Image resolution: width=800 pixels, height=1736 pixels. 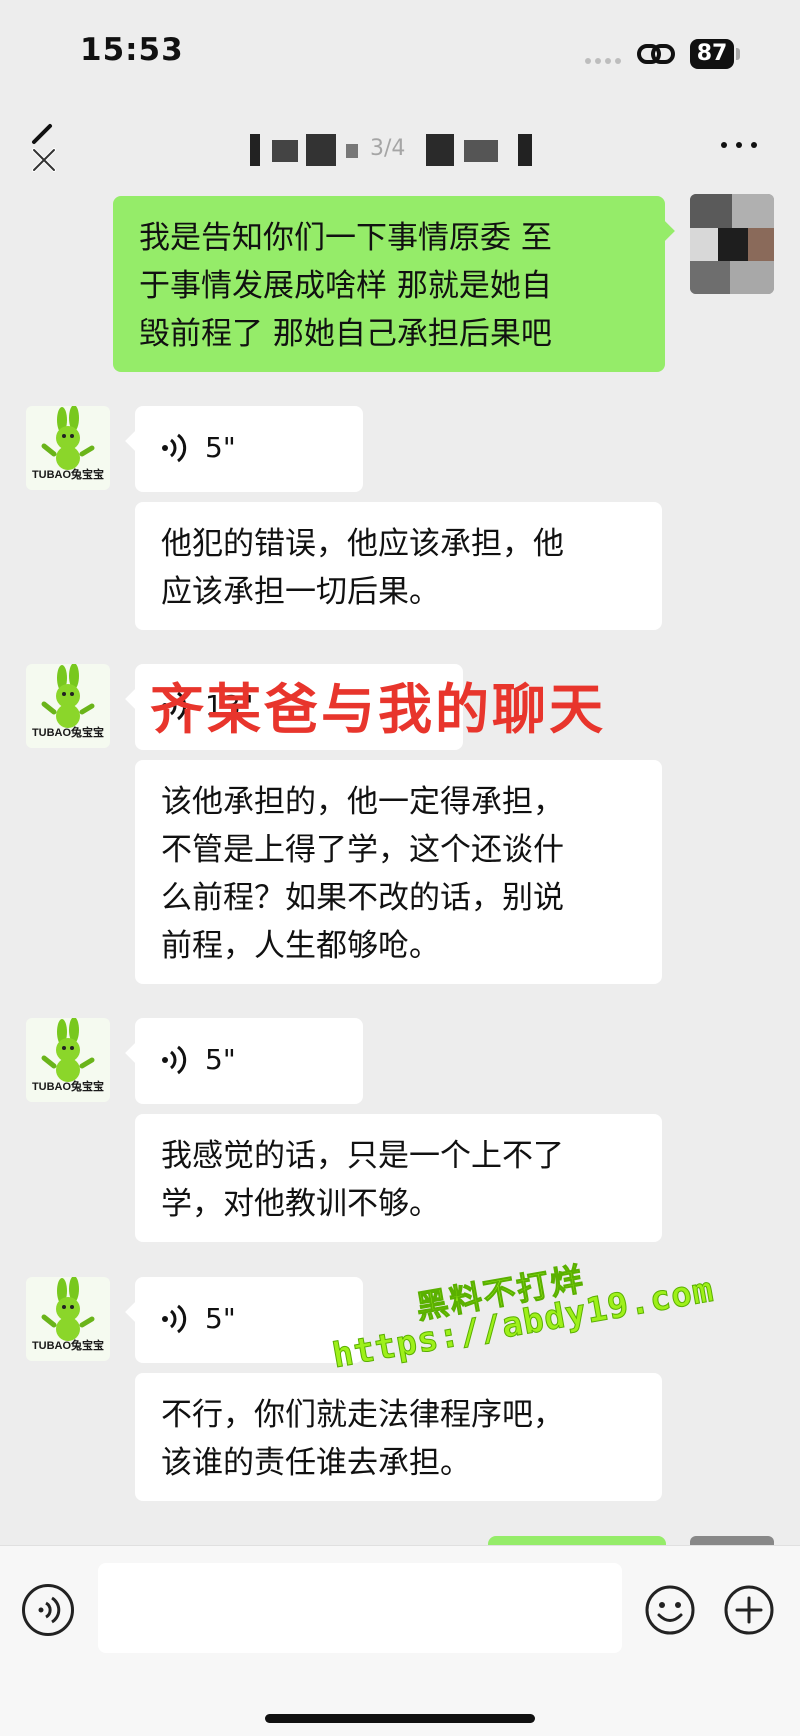 I want to click on plus-icon, so click(x=749, y=1610).